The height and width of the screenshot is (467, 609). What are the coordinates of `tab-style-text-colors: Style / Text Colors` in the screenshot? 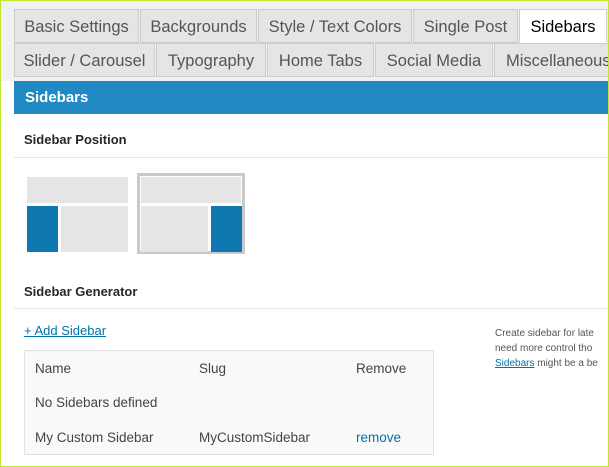 It's located at (335, 26).